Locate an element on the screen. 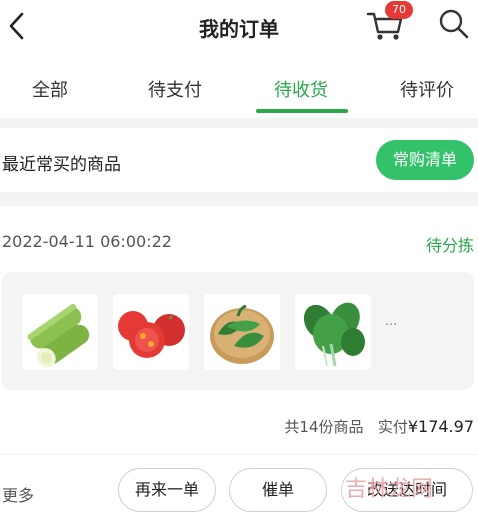  order-tabs: 全部 待支付 待收货 待评价 is located at coordinates (239, 87).